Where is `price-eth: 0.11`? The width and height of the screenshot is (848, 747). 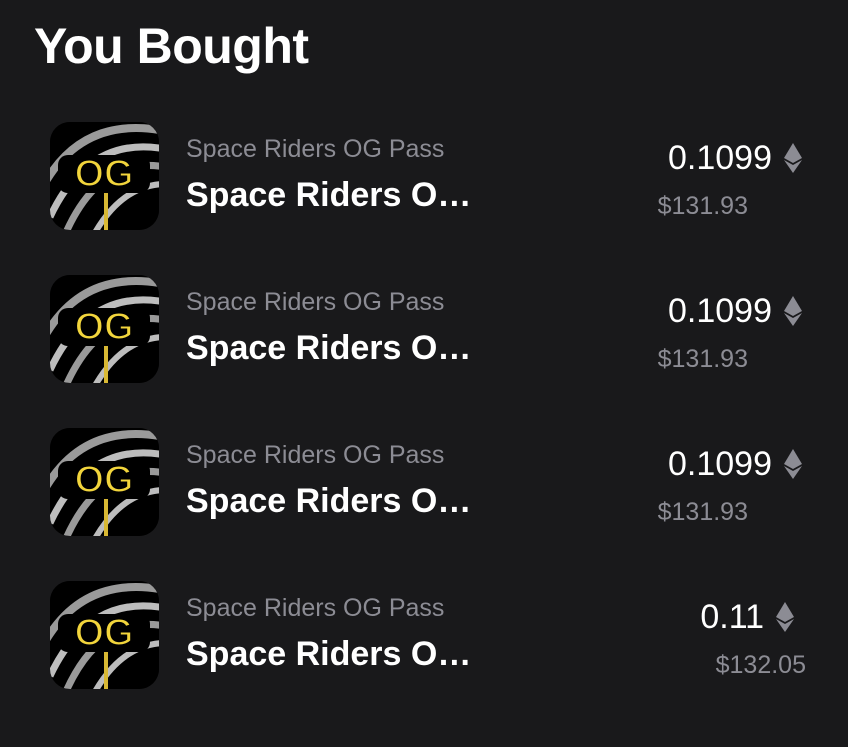
price-eth: 0.11 is located at coordinates (732, 617).